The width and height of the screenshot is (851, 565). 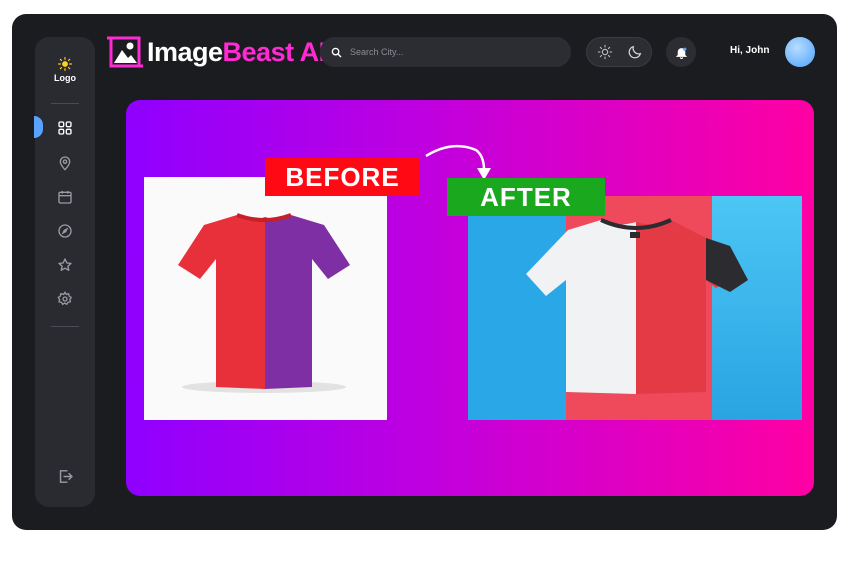 I want to click on red-purple-tshirt-image, so click(x=264, y=303).